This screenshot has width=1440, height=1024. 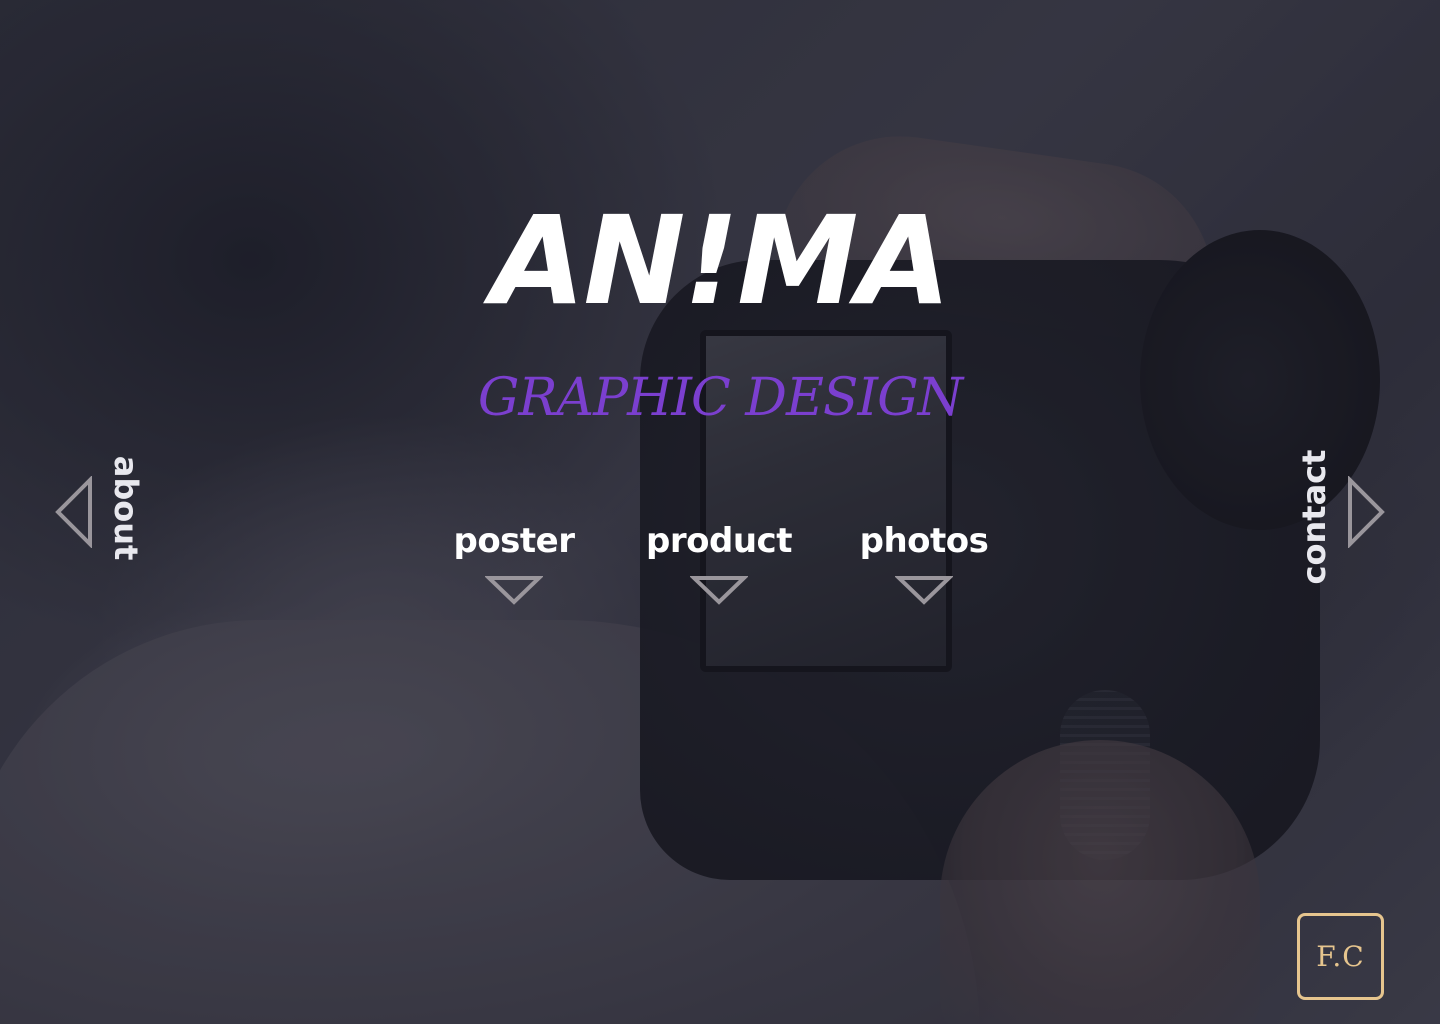 I want to click on triangle-left-outline-icon, so click(x=74, y=512).